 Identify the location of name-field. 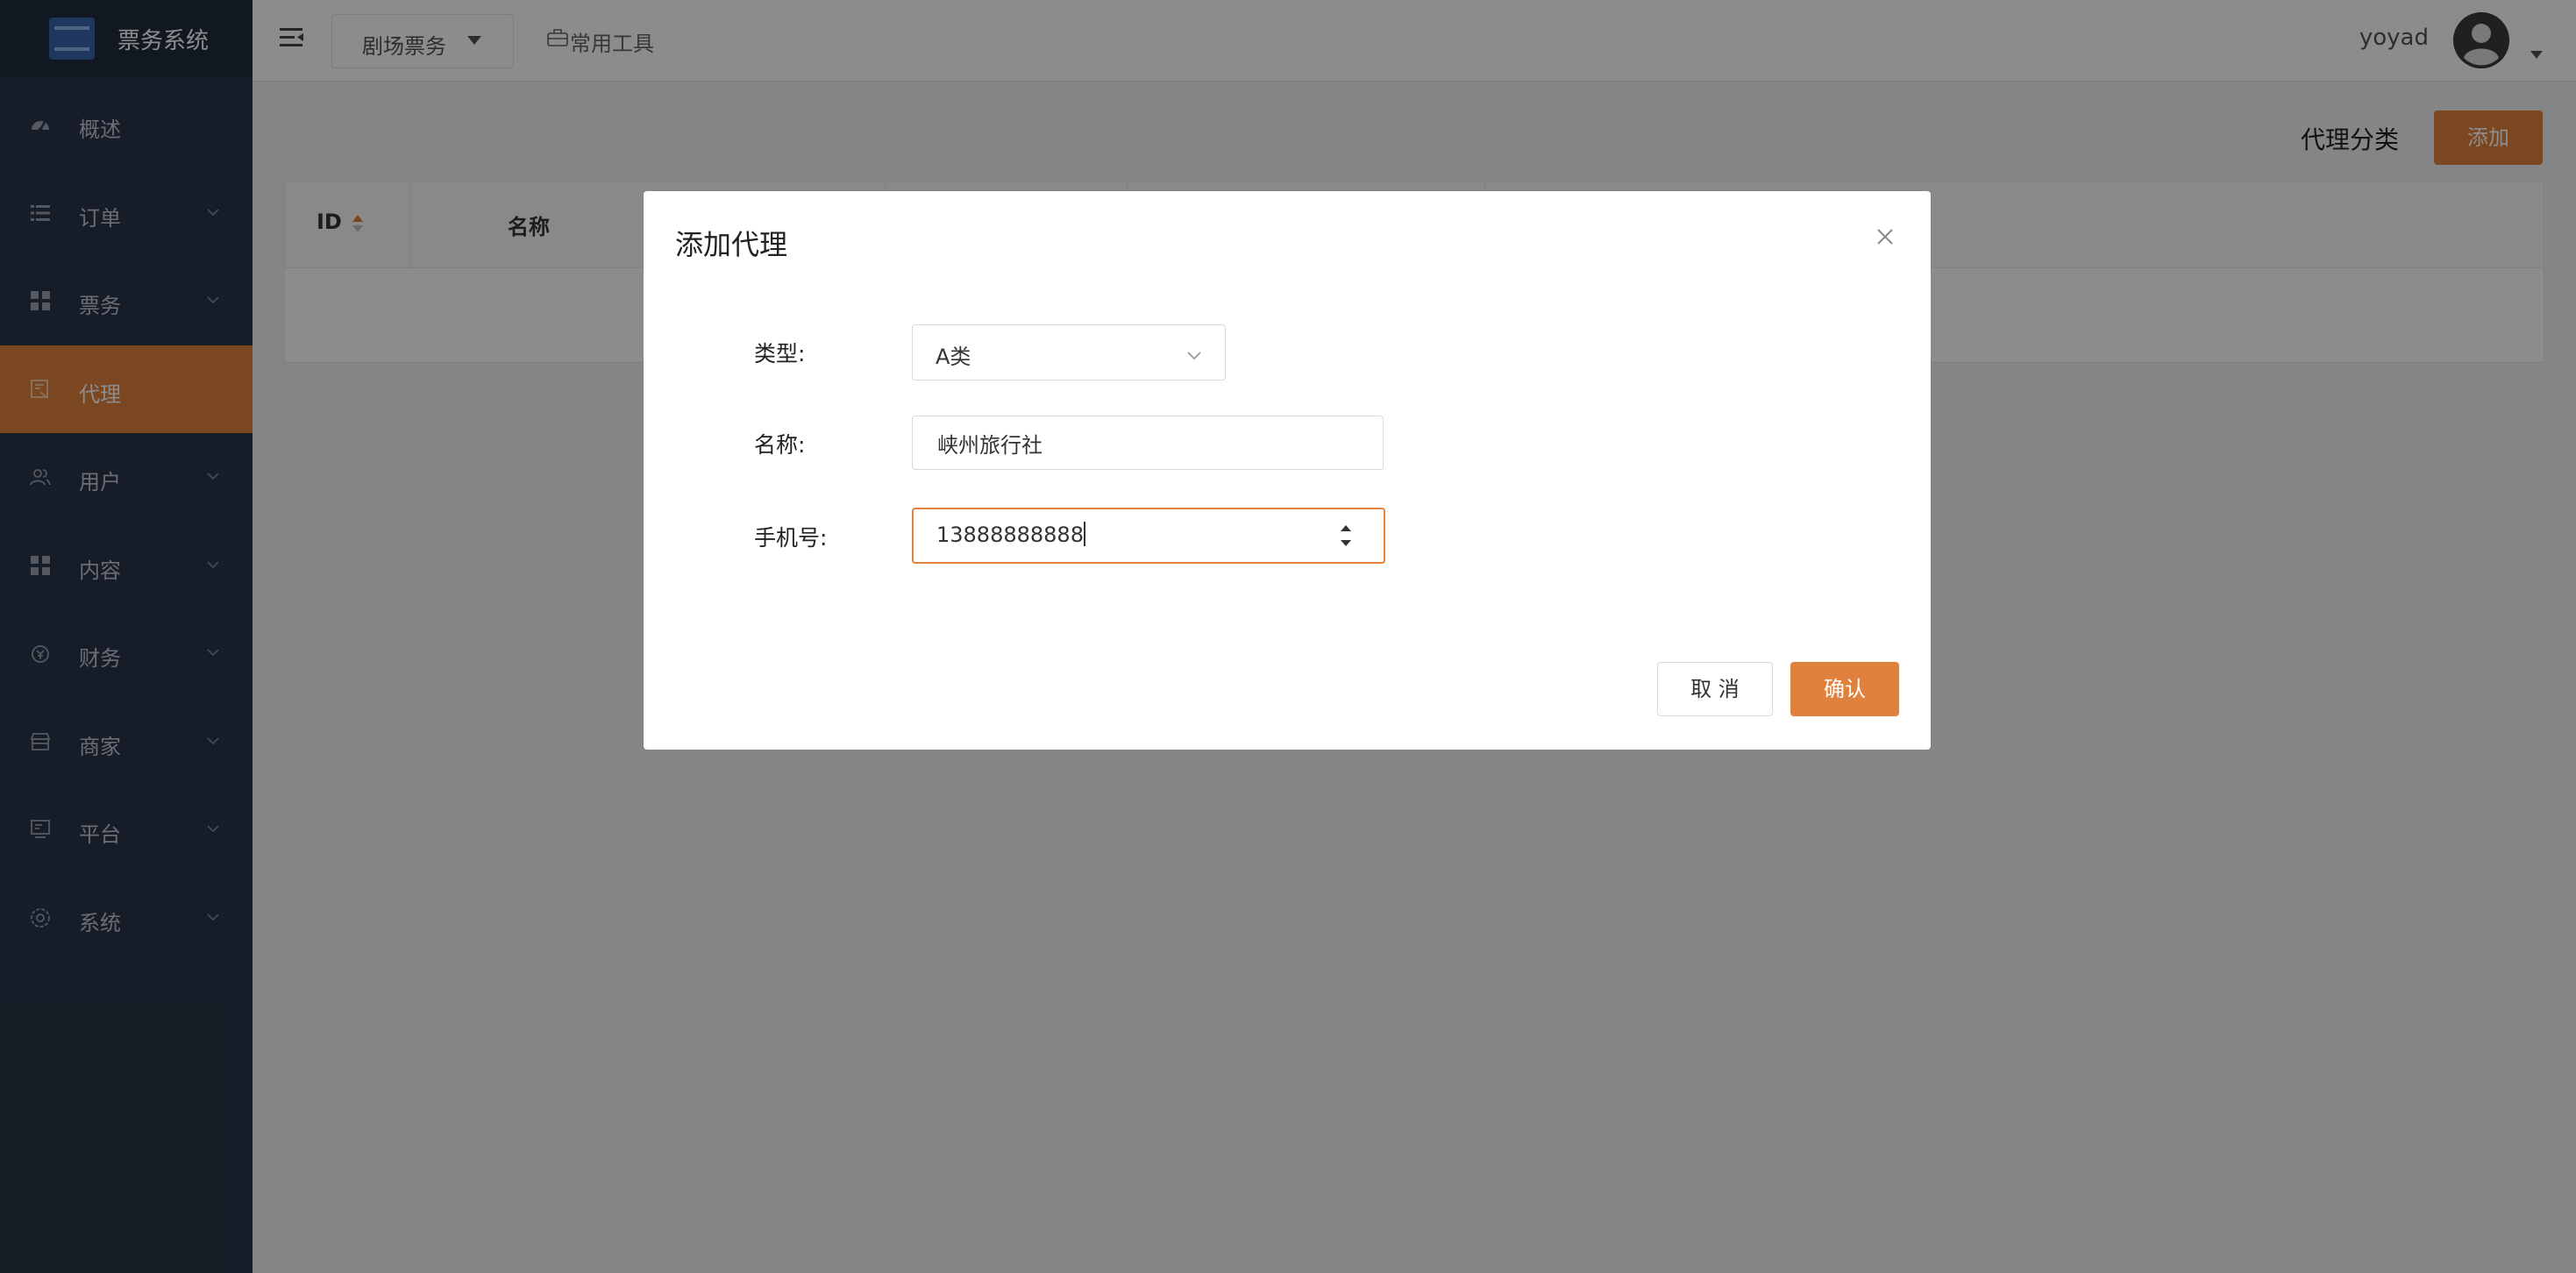
(1148, 443).